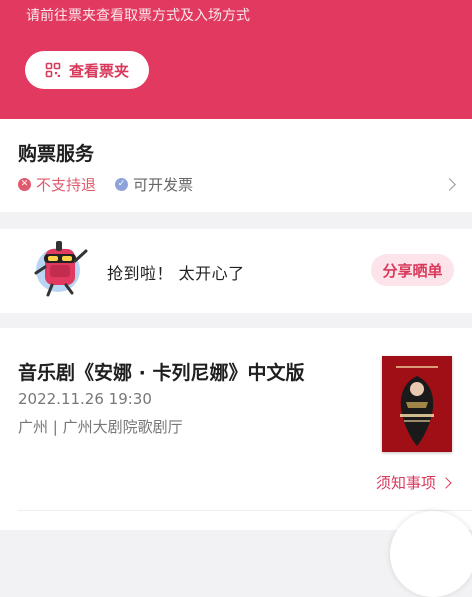  What do you see at coordinates (176, 273) in the screenshot?
I see `share-message: 抢到啦！ 太开心了` at bounding box center [176, 273].